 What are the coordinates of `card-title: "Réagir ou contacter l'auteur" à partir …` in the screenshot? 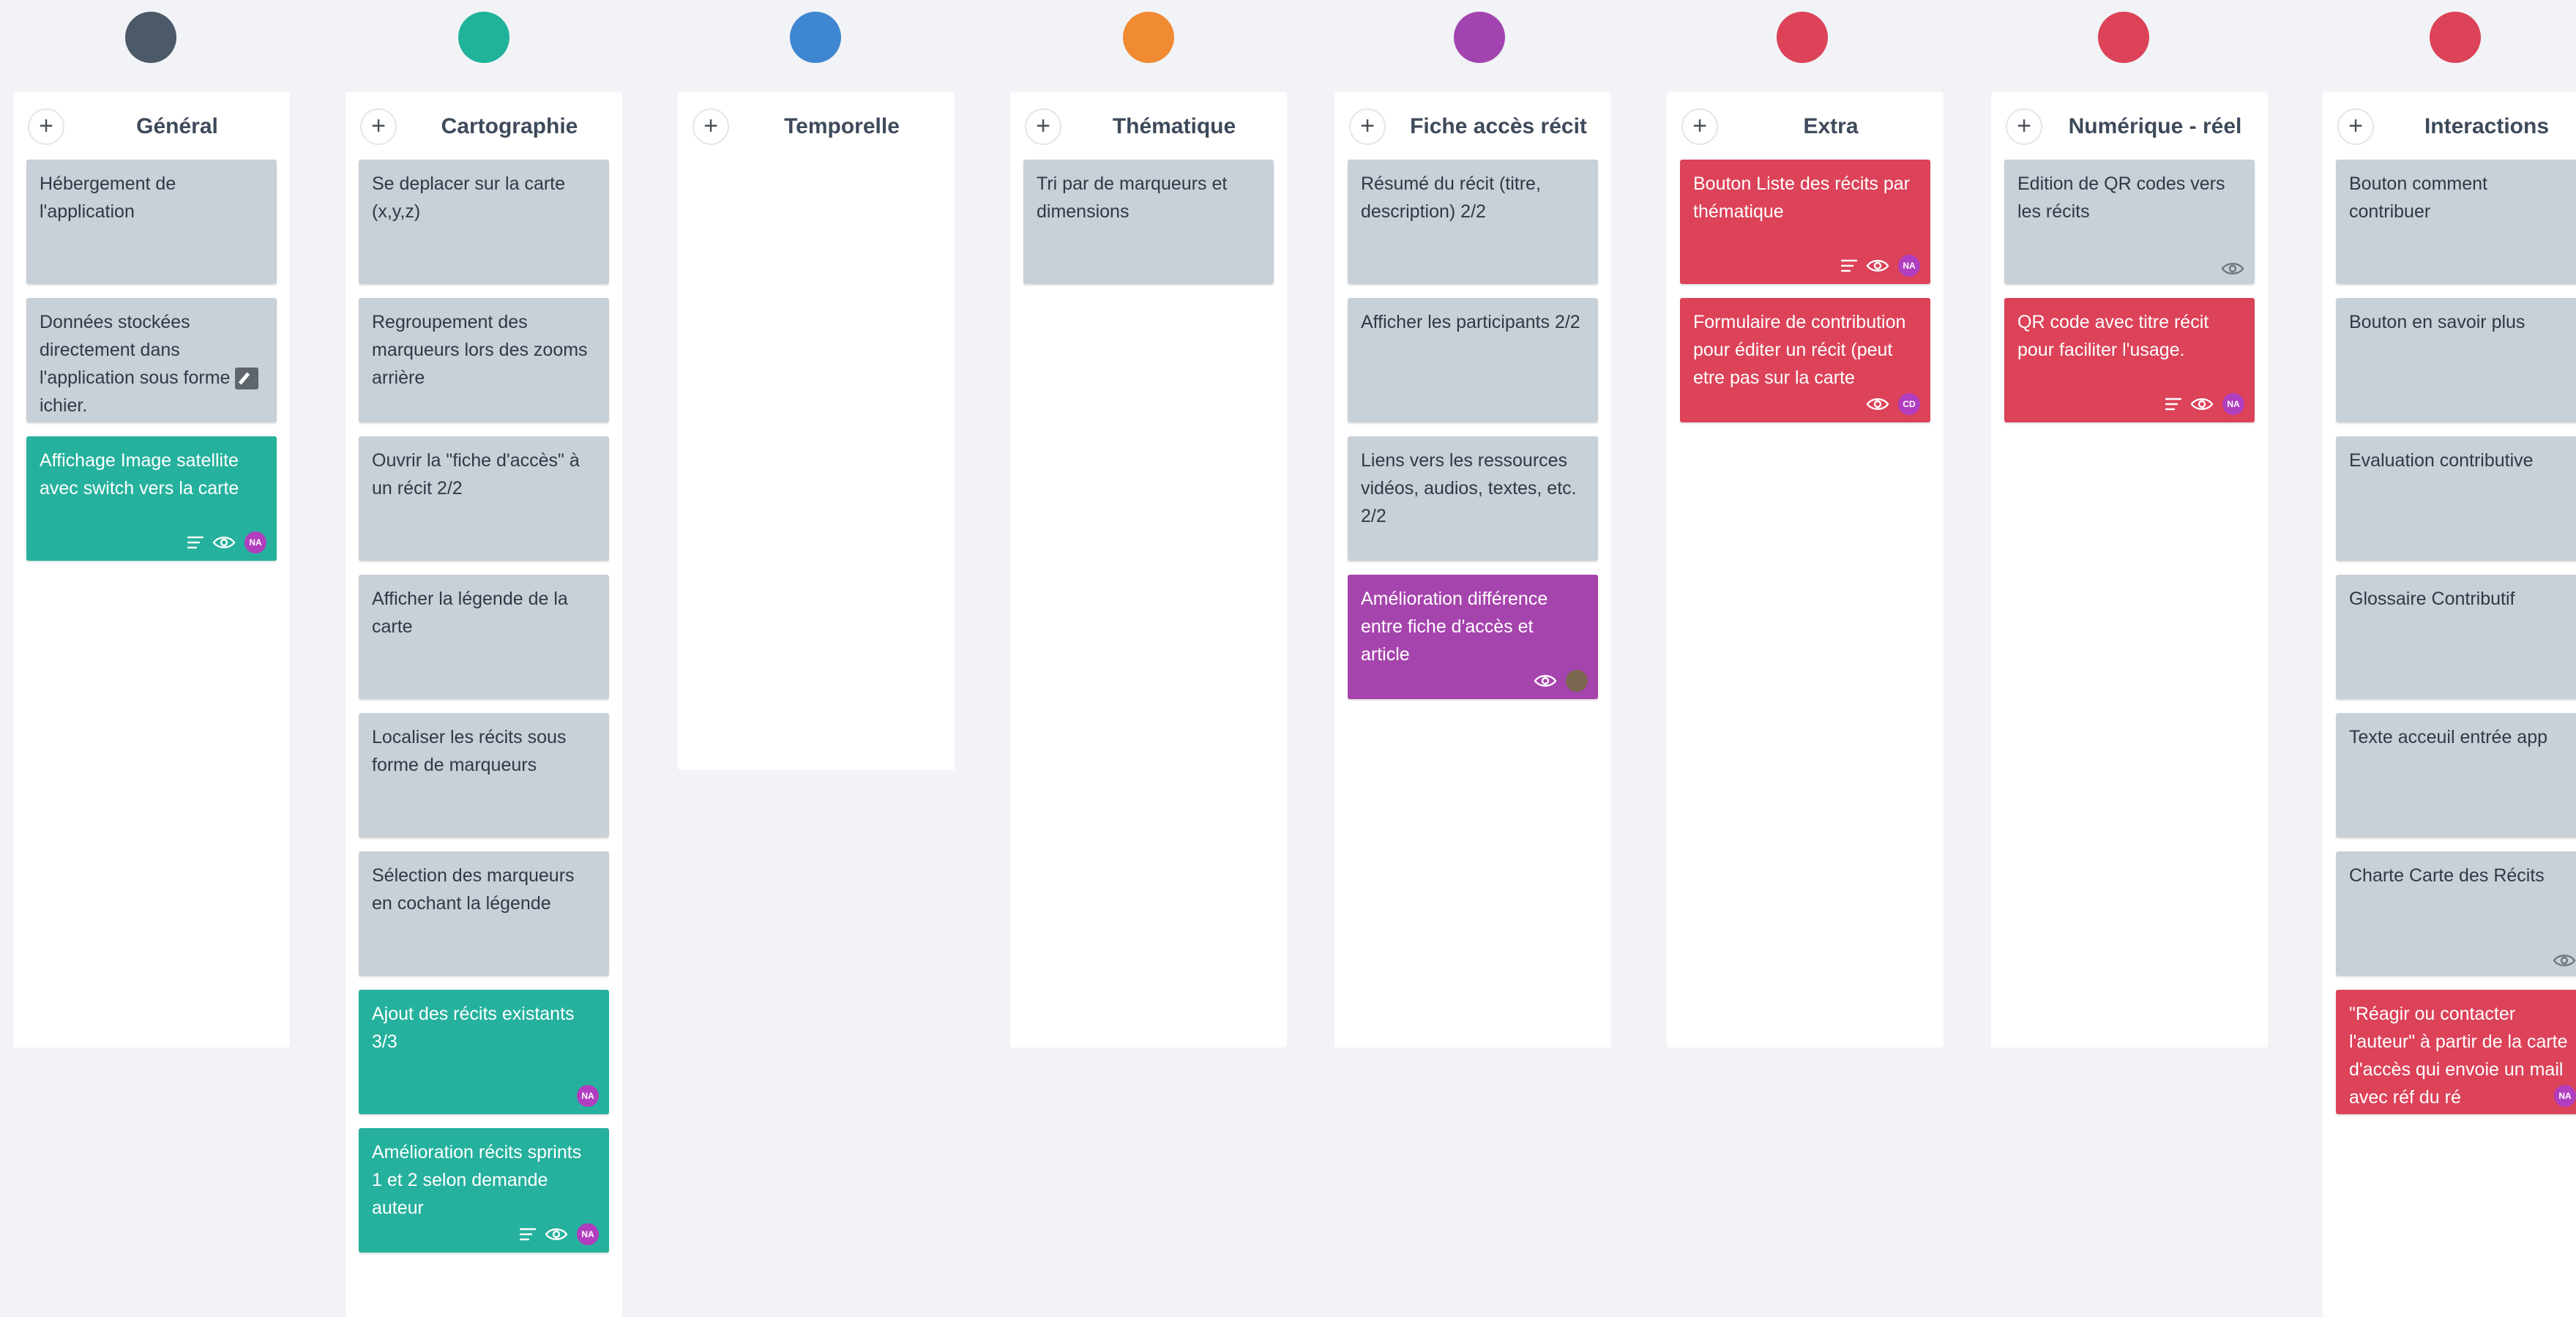 It's located at (2458, 1056).